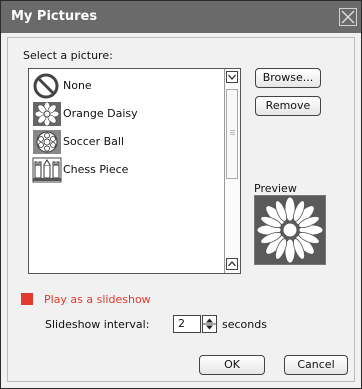 This screenshot has height=389, width=362. What do you see at coordinates (232, 134) in the screenshot?
I see `scroll-thumb` at bounding box center [232, 134].